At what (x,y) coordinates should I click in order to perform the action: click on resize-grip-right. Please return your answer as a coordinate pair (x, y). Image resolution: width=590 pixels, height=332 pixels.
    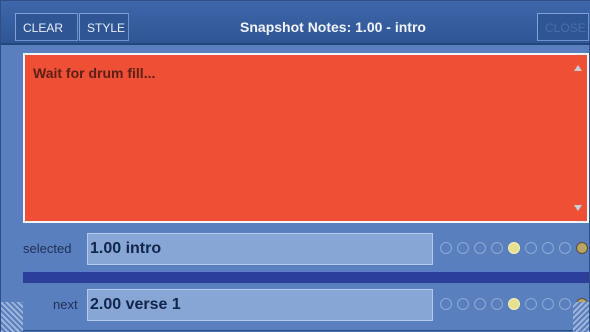
    Looking at the image, I should click on (581, 317).